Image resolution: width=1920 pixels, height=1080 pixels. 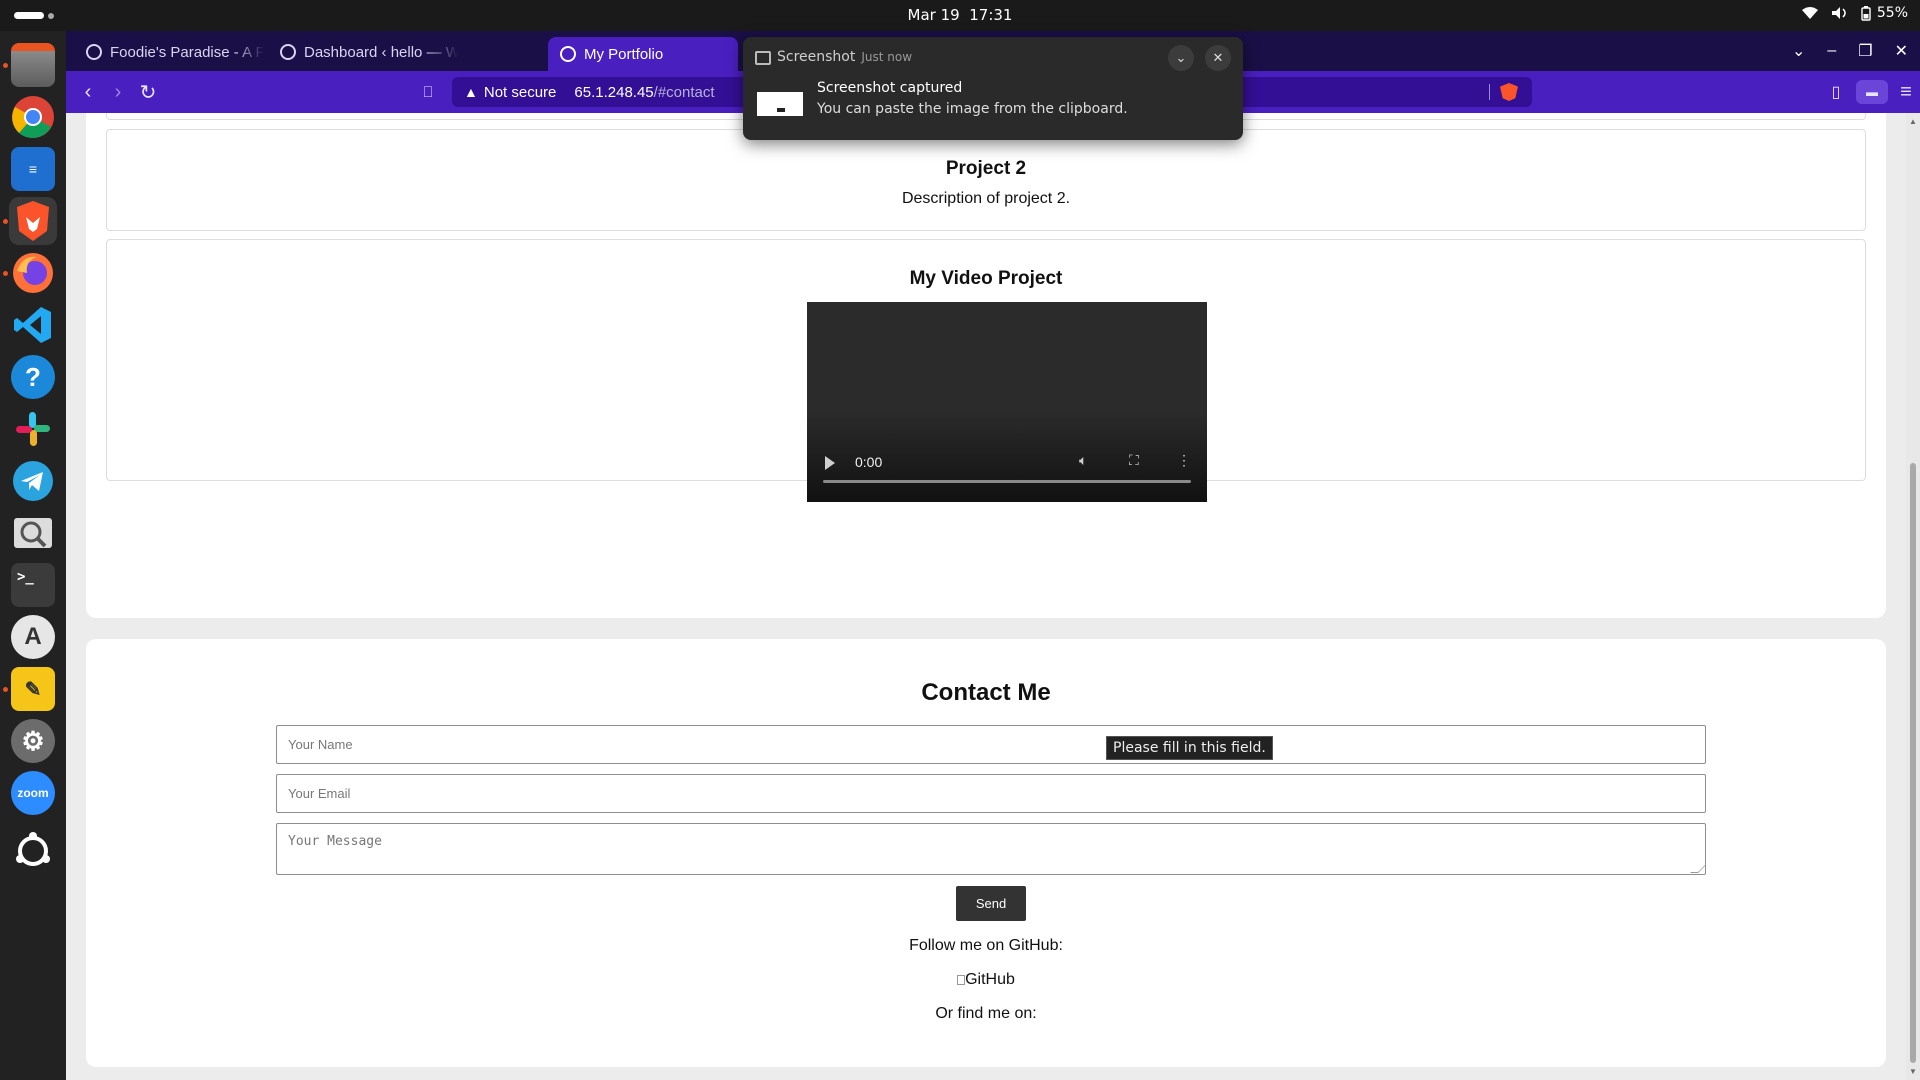 I want to click on url-host: 65.1.248.45, so click(x=614, y=92).